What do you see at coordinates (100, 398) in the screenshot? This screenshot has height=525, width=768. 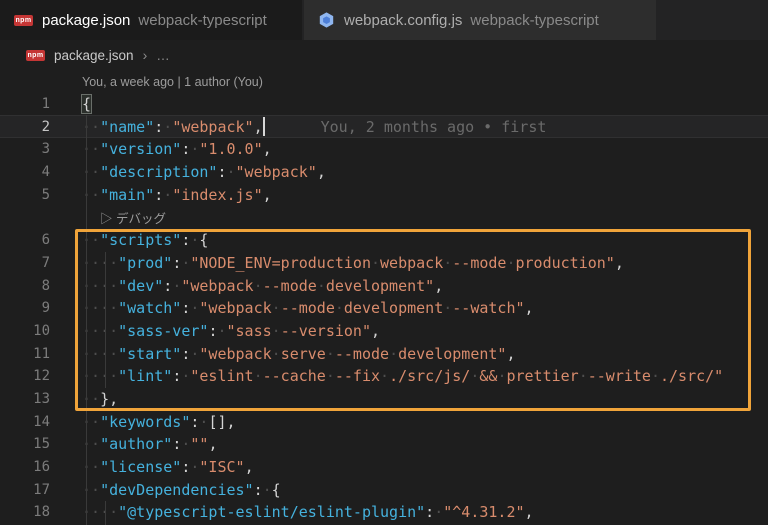 I see `code-token: ··},` at bounding box center [100, 398].